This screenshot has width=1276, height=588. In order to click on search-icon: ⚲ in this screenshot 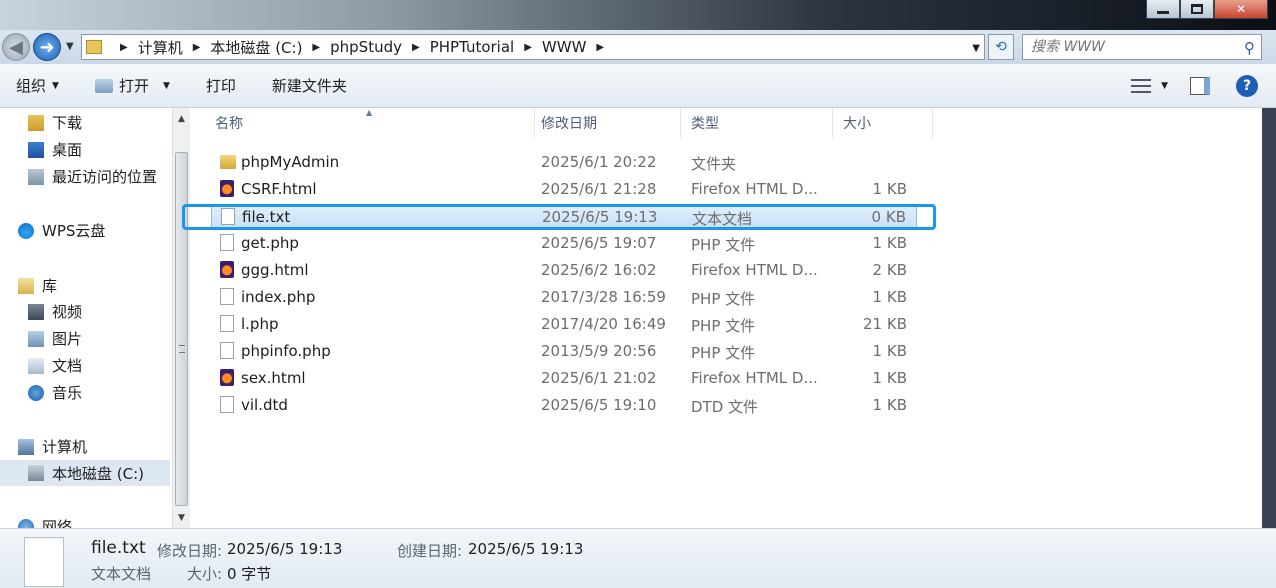, I will do `click(1249, 48)`.